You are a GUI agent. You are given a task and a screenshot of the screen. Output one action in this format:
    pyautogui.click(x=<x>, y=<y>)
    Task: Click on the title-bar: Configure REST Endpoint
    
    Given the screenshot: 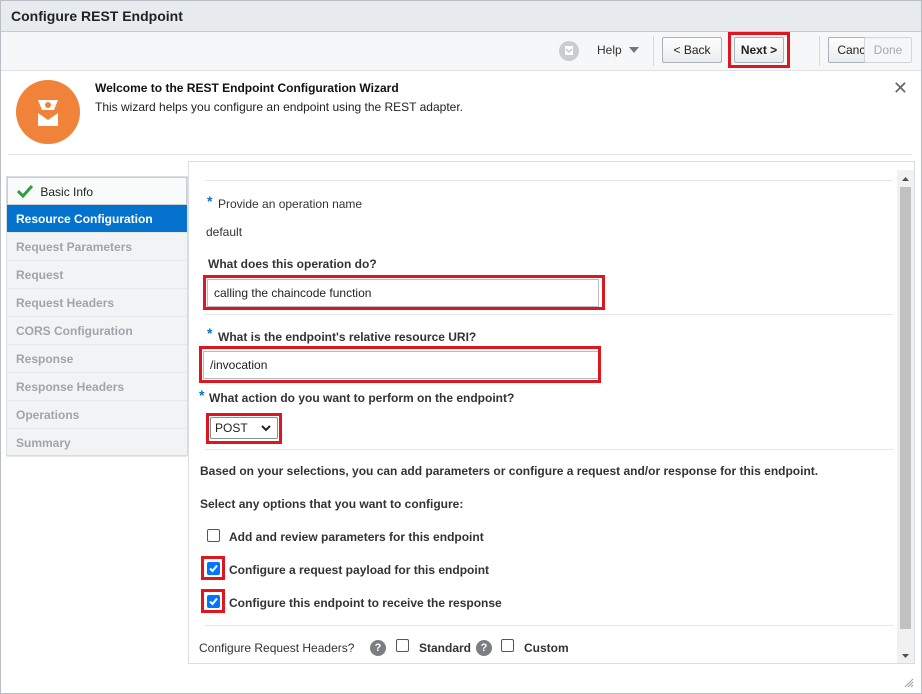 What is the action you would take?
    pyautogui.click(x=461, y=16)
    